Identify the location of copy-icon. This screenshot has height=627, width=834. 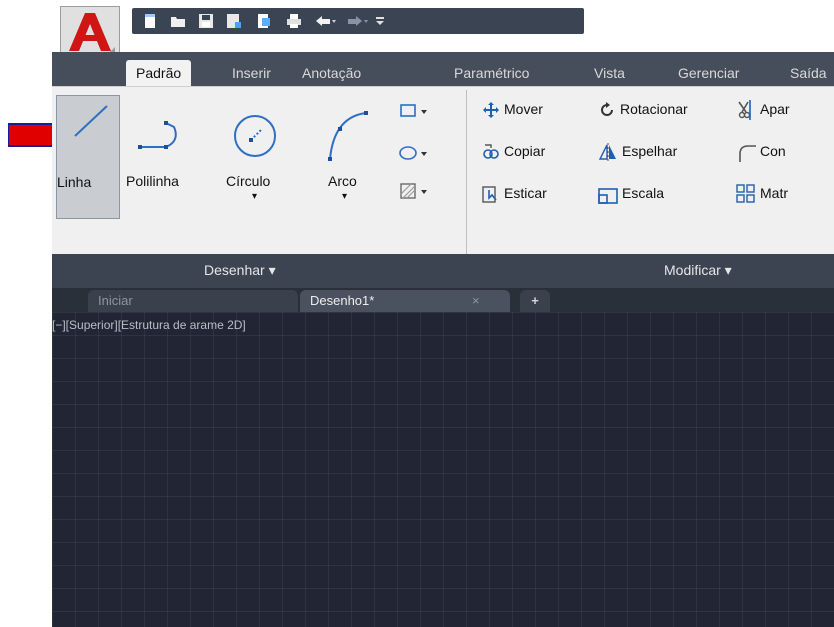
(491, 151).